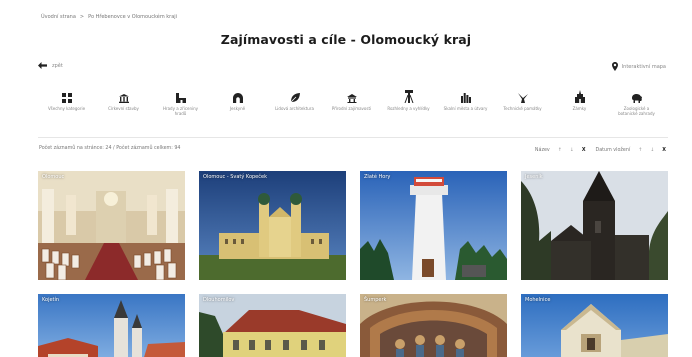 Image resolution: width=692 pixels, height=357 pixels. I want to click on sort-name-clear-button: X, so click(584, 150).